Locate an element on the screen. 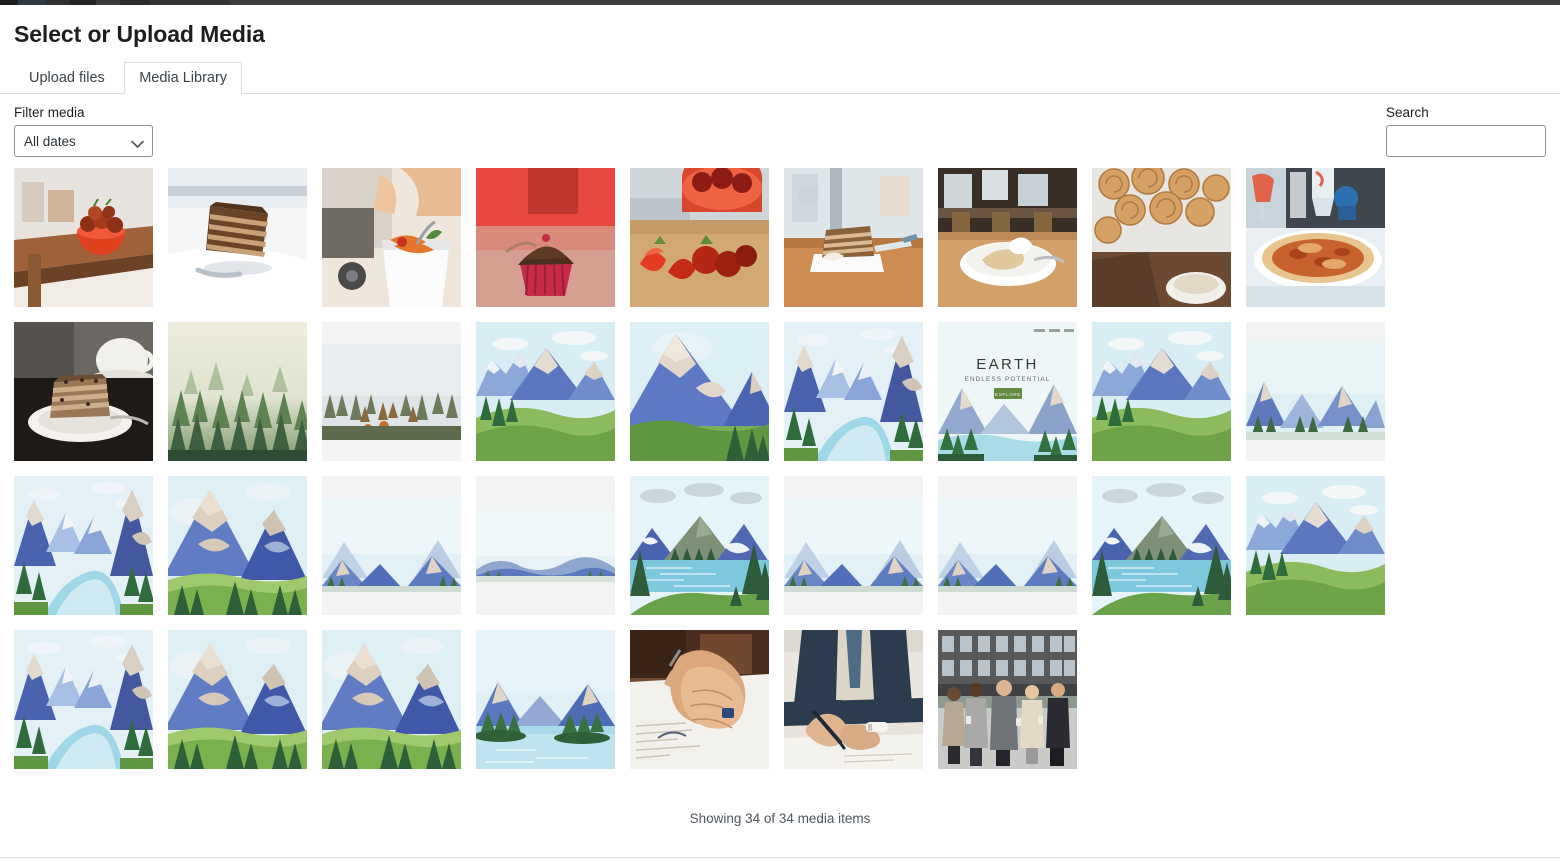 The height and width of the screenshot is (862, 1560). svg-text: ENDLESS POTENTIAL is located at coordinates (1008, 379).